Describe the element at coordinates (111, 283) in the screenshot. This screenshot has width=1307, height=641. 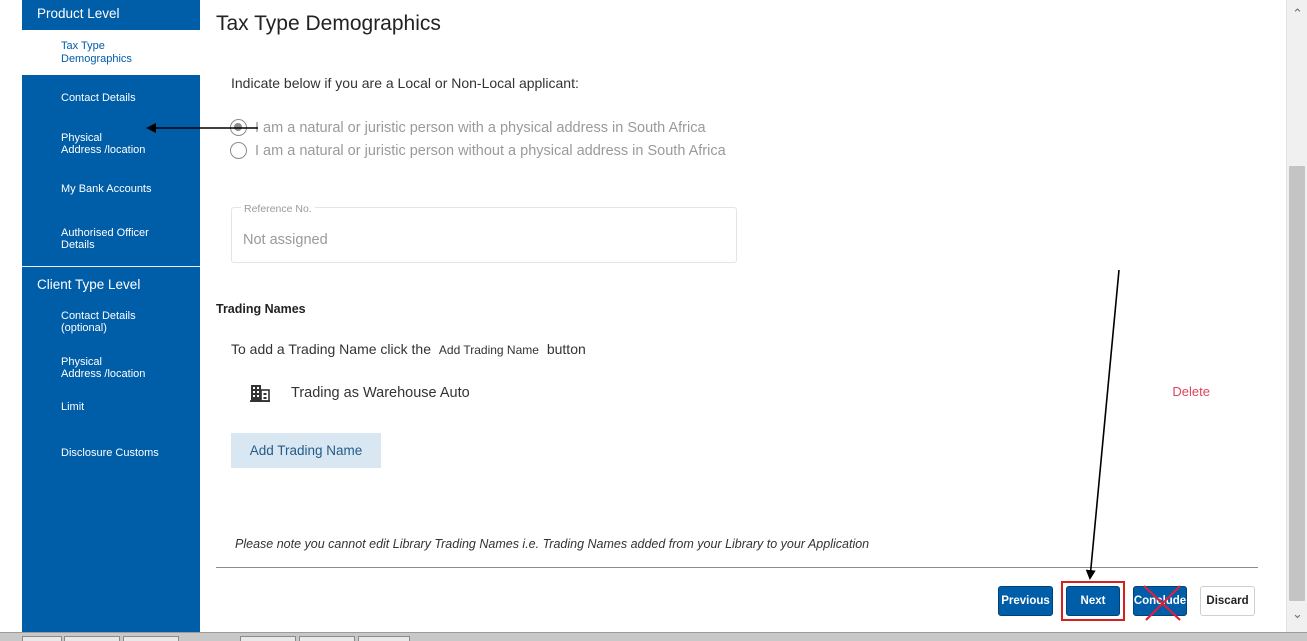
I see `sidebar-heading-client-type-level: Client Type Level` at that location.